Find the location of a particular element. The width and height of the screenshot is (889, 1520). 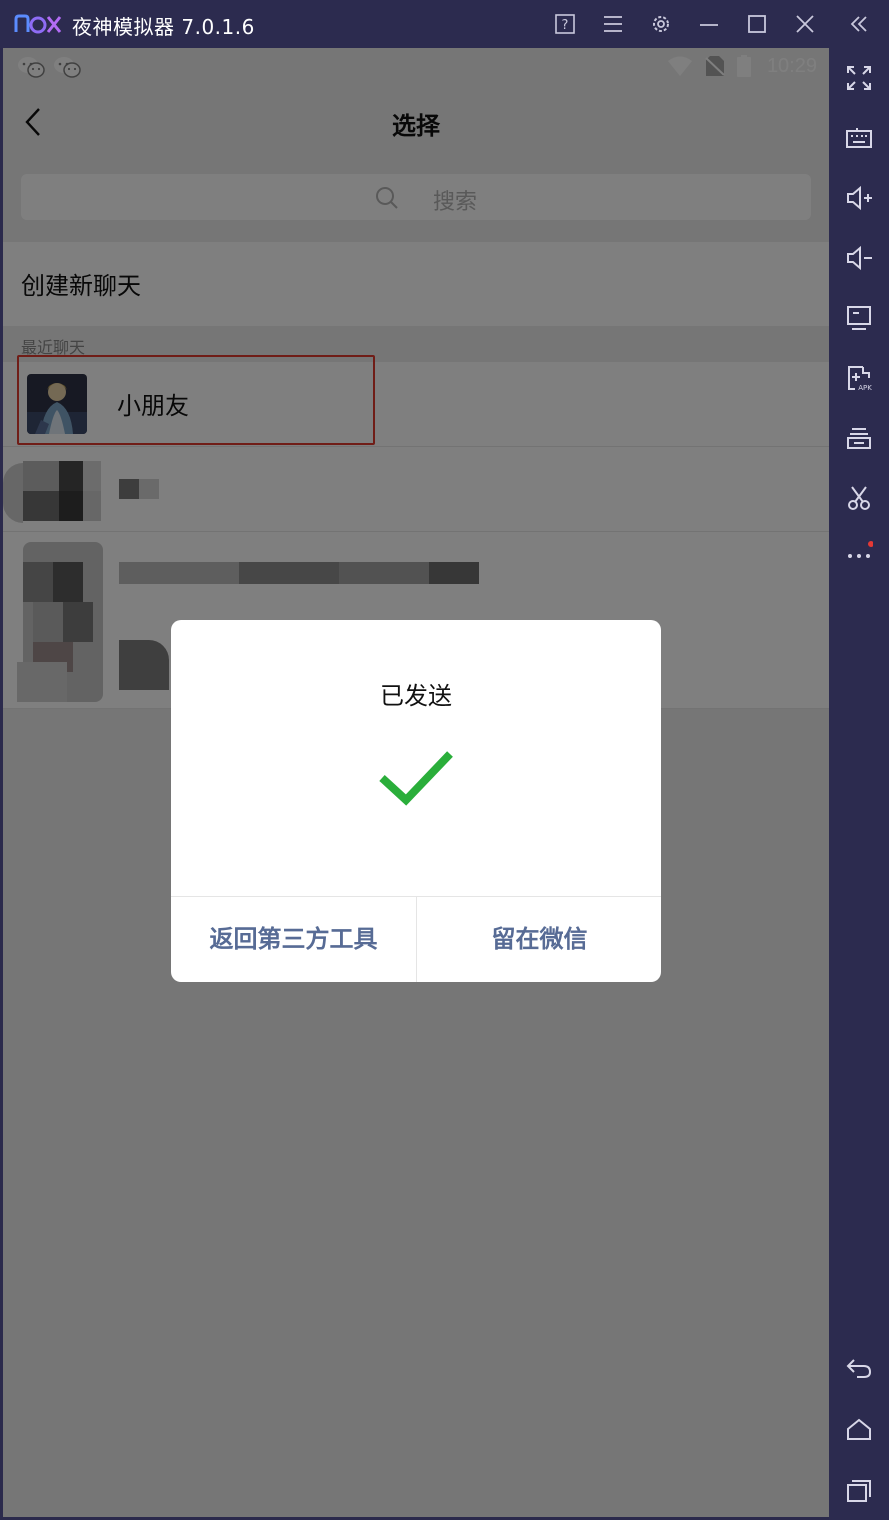

help-icon: ? is located at coordinates (565, 24).